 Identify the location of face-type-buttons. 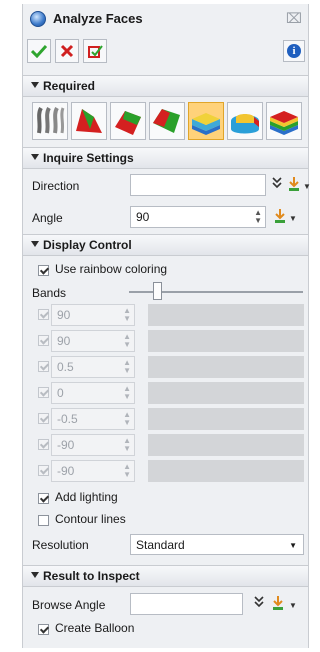
(169, 122).